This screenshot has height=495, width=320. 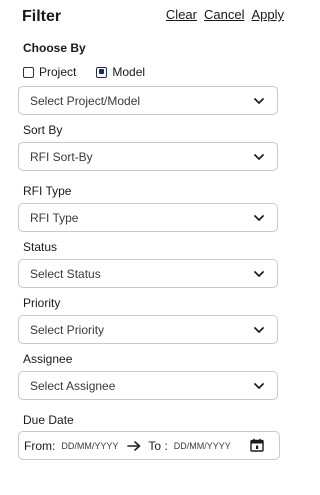 I want to click on assignee-label: Assignee, so click(x=48, y=359).